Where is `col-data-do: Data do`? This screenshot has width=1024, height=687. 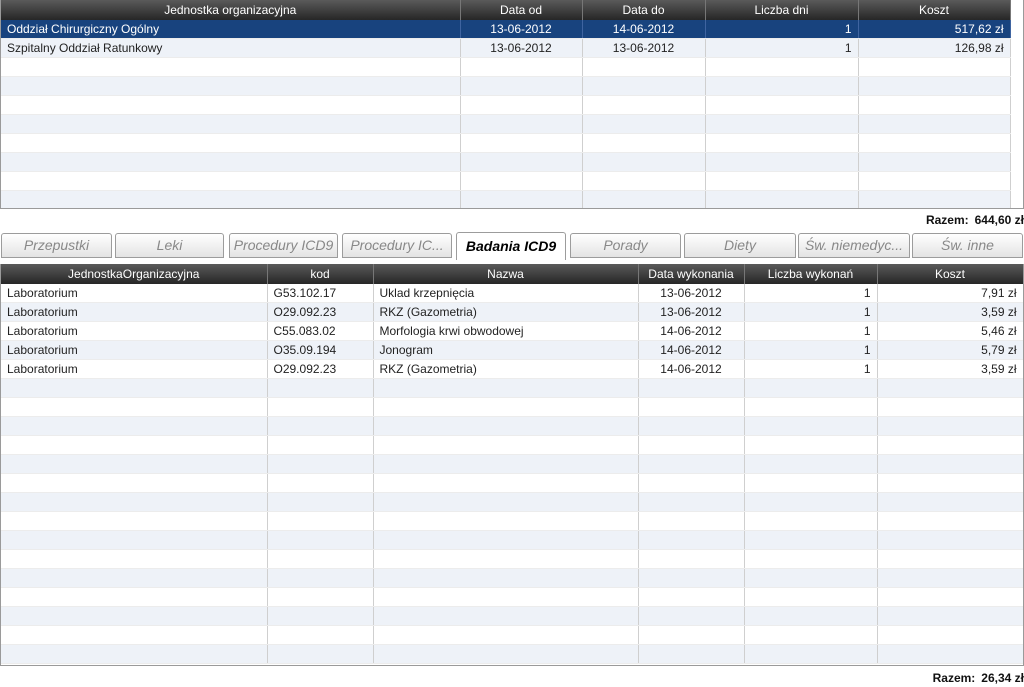 col-data-do: Data do is located at coordinates (644, 10).